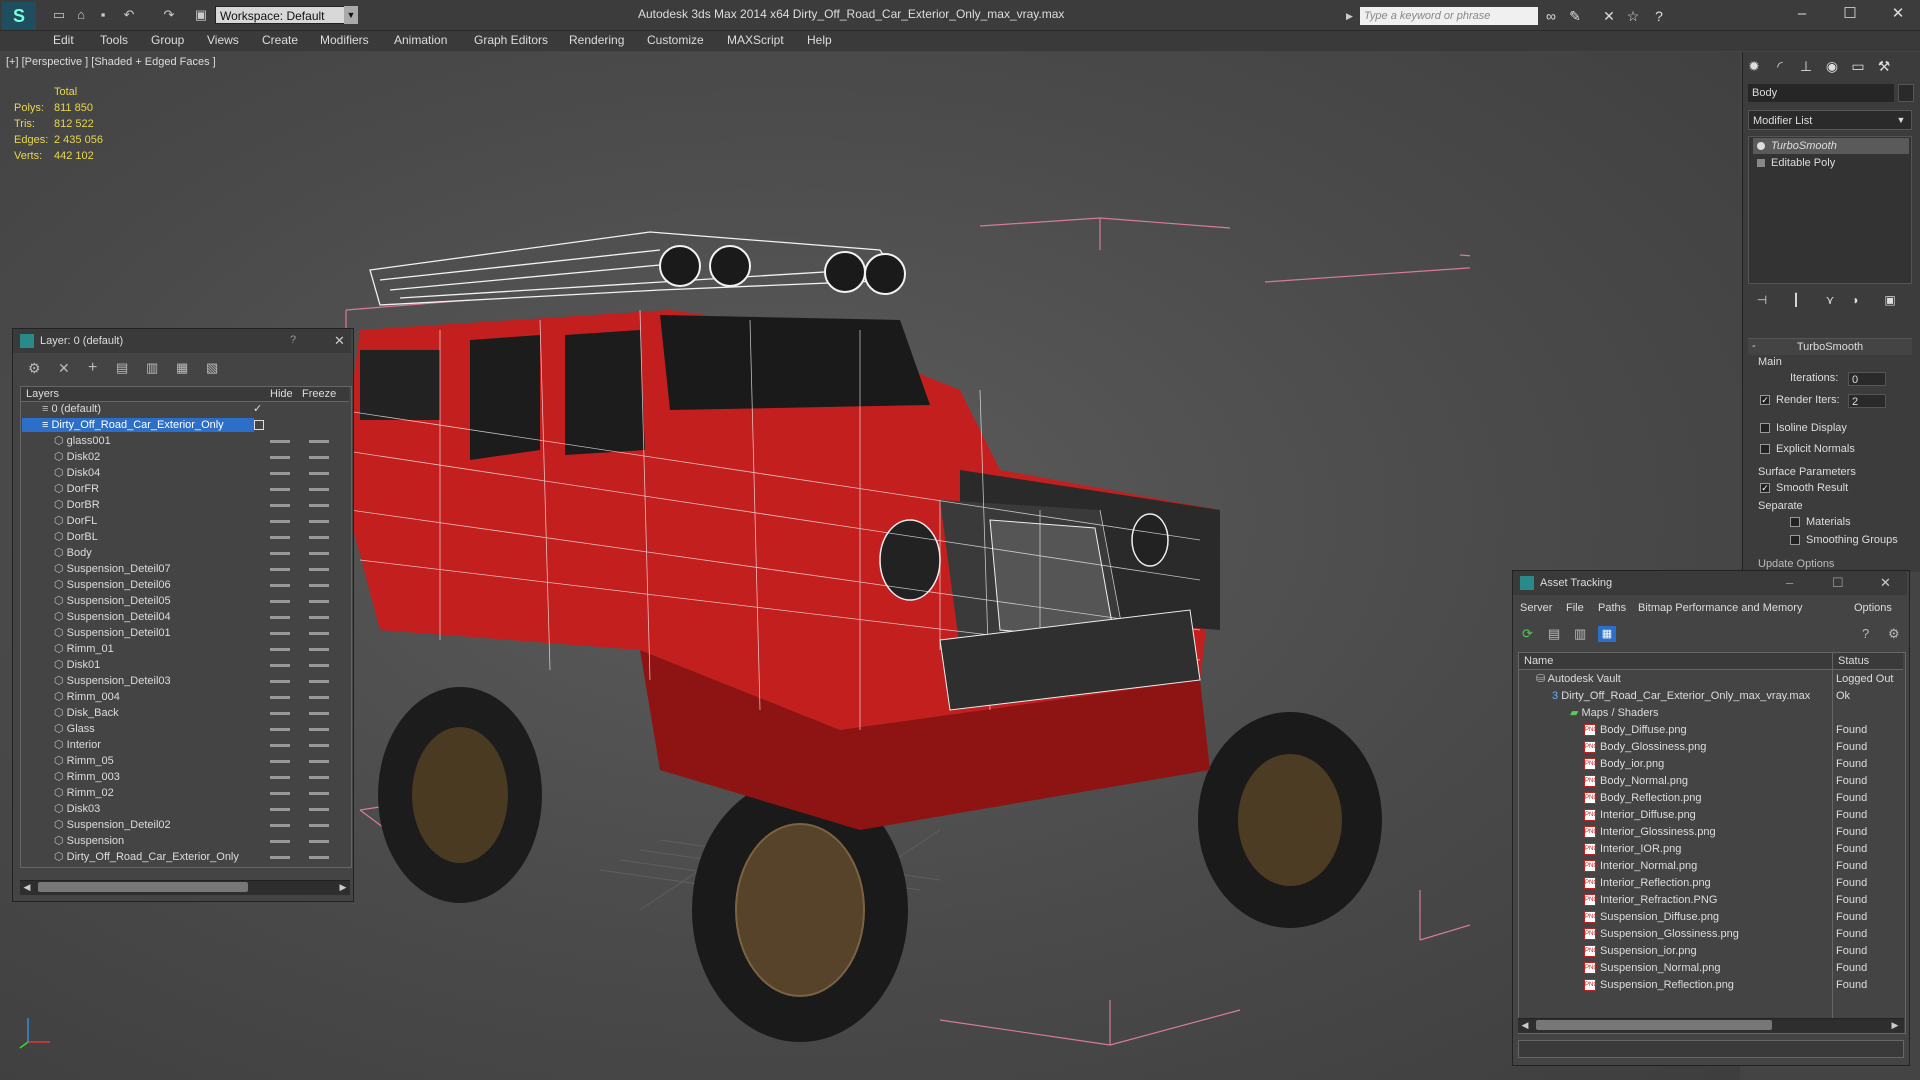  I want to click on layer-object-row: ⬡ Rimm_02, so click(84, 793).